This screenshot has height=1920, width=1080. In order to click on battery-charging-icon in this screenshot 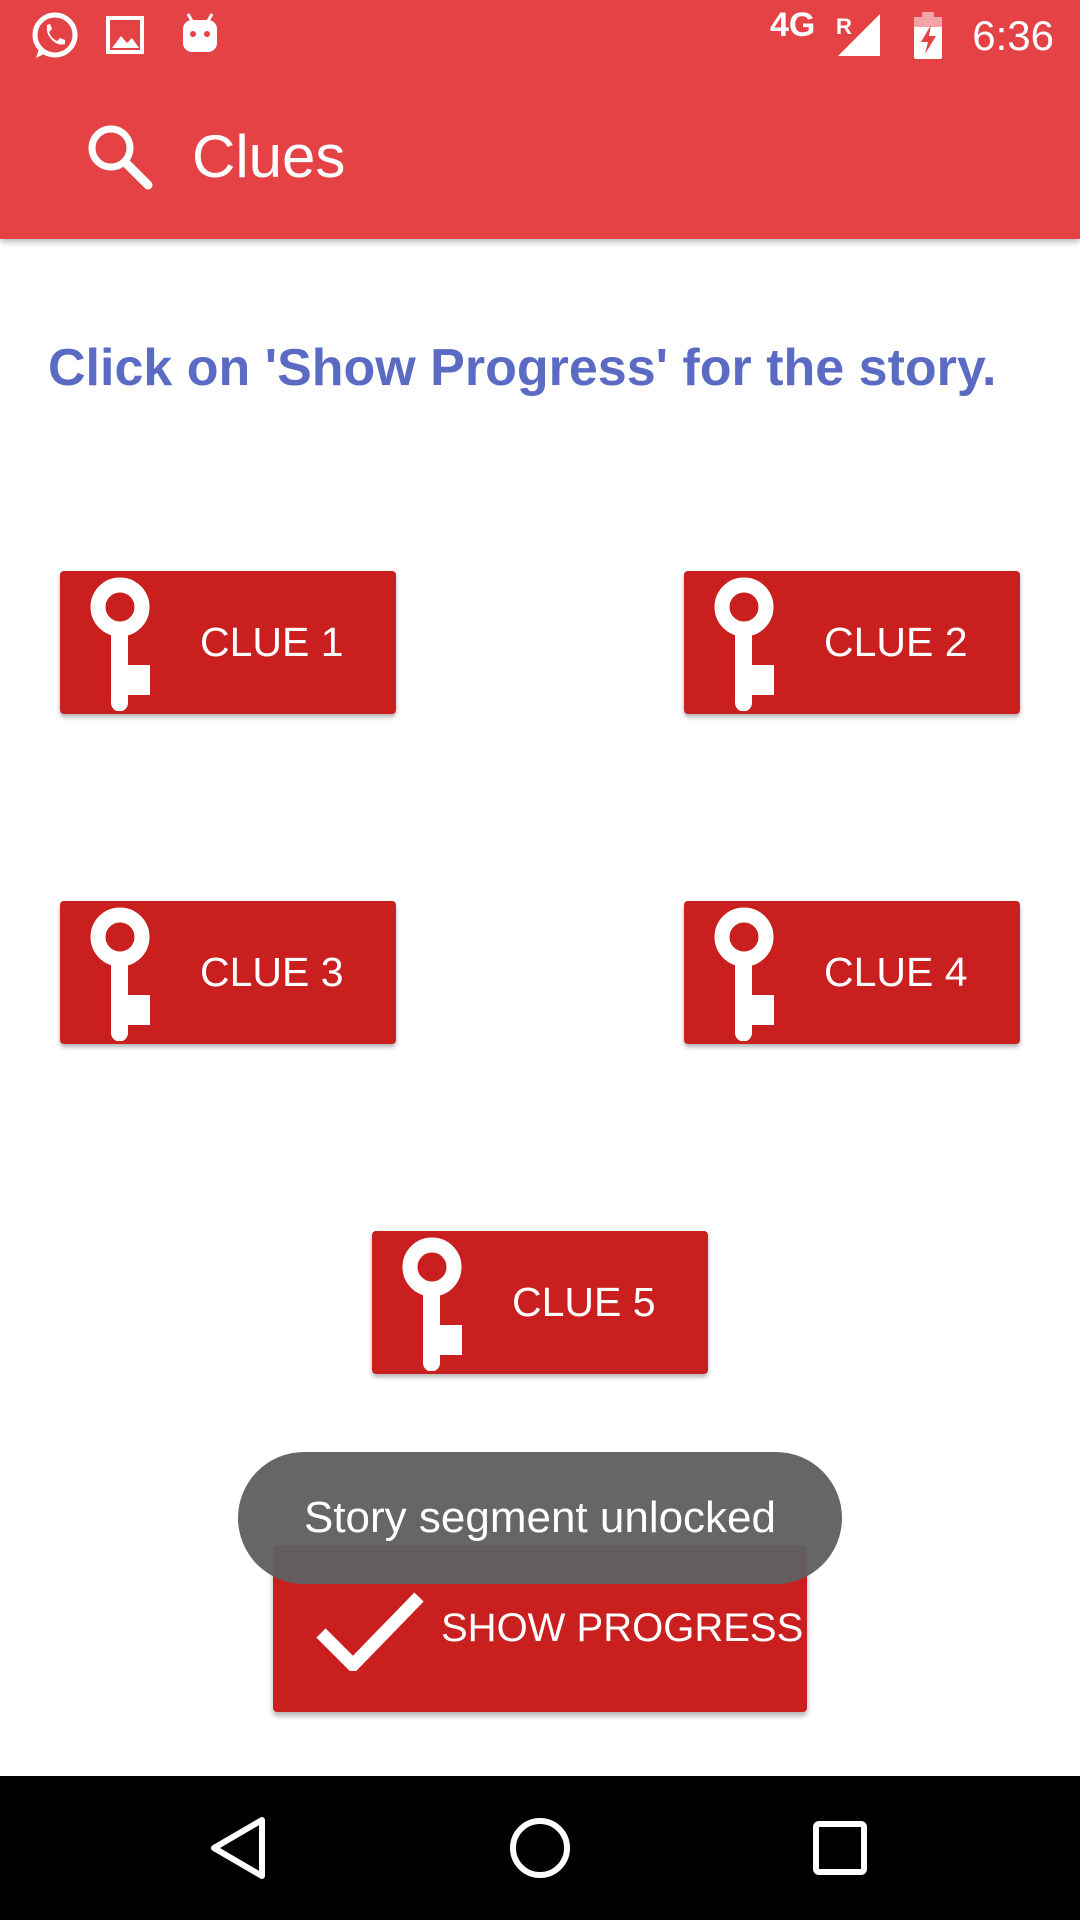, I will do `click(928, 38)`.